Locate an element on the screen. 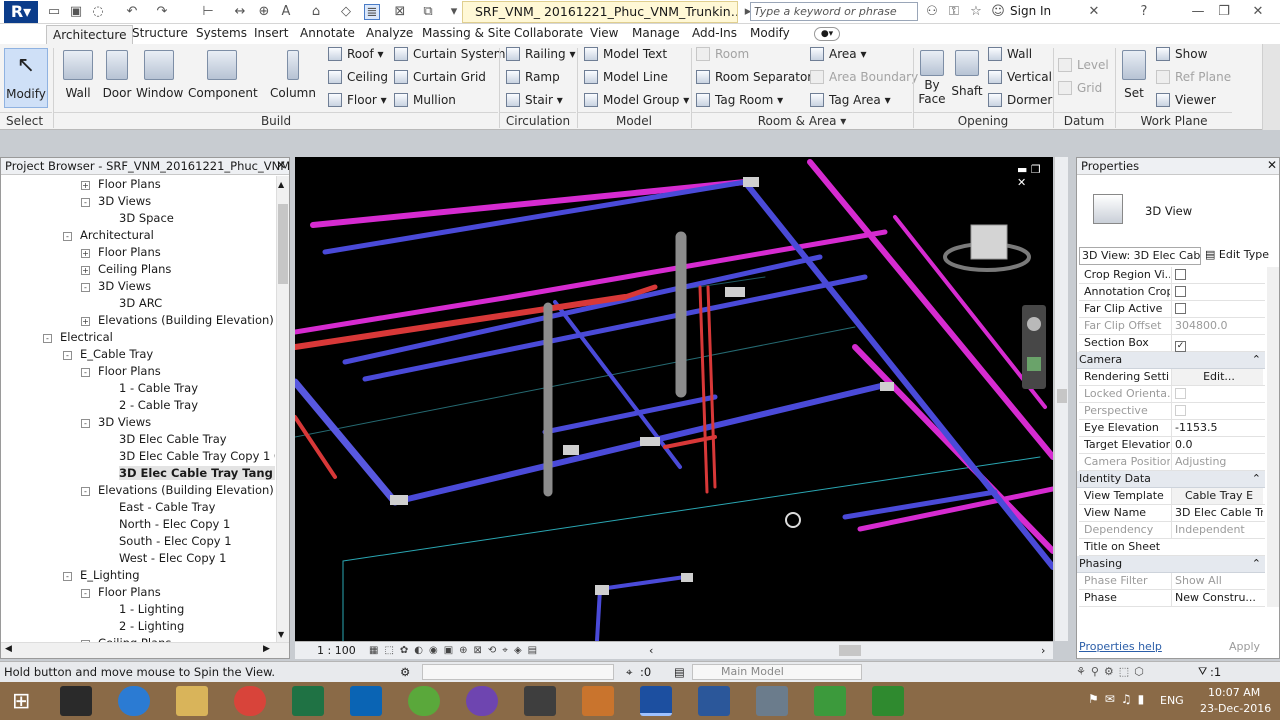 This screenshot has width=1280, height=720. tree-node: West - Elec Copy 1 is located at coordinates (163, 558).